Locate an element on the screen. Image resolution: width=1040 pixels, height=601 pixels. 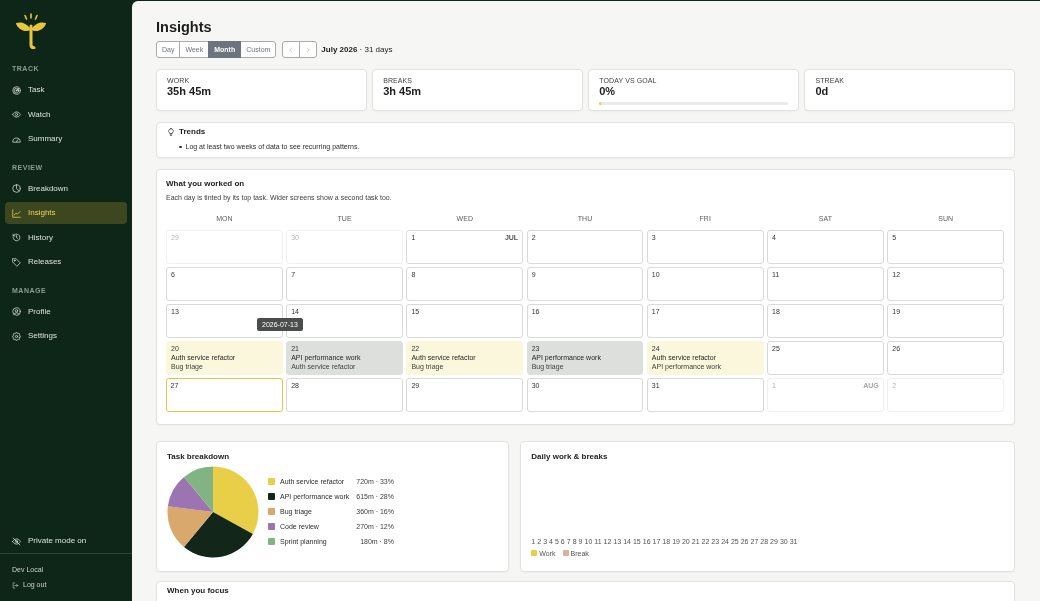
stat-value: 35h 45m is located at coordinates (190, 91).